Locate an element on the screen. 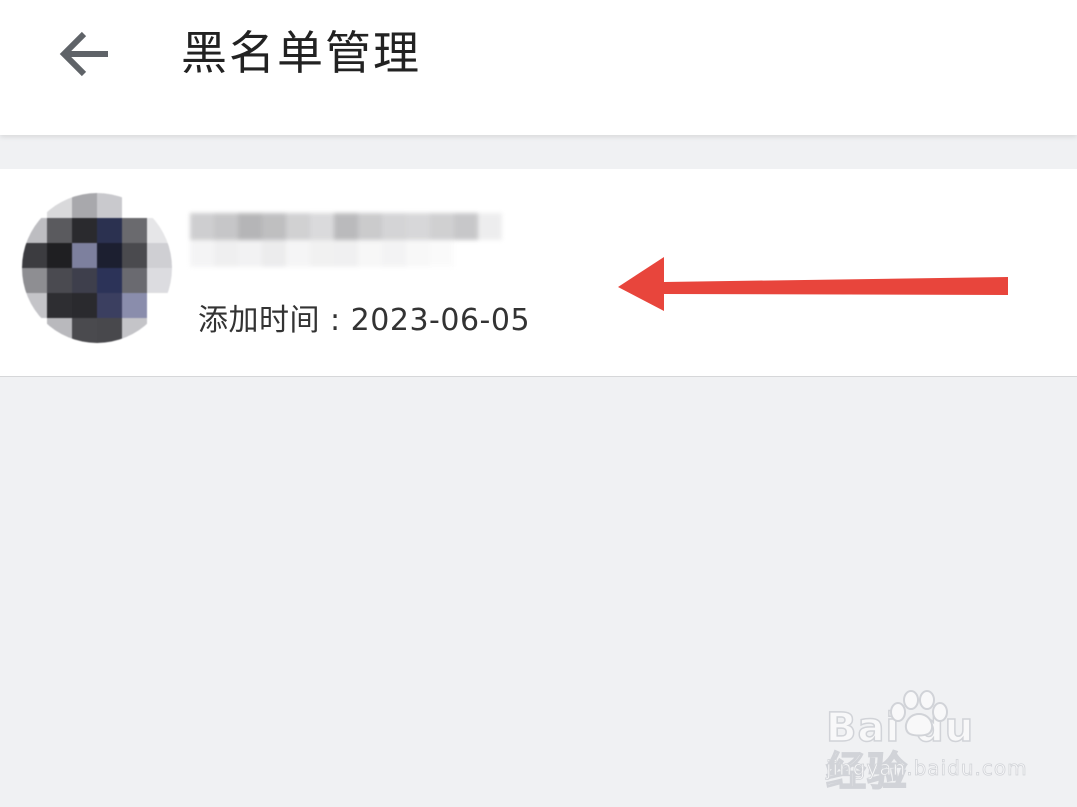  page-title: 黑名单管理 is located at coordinates (301, 53).